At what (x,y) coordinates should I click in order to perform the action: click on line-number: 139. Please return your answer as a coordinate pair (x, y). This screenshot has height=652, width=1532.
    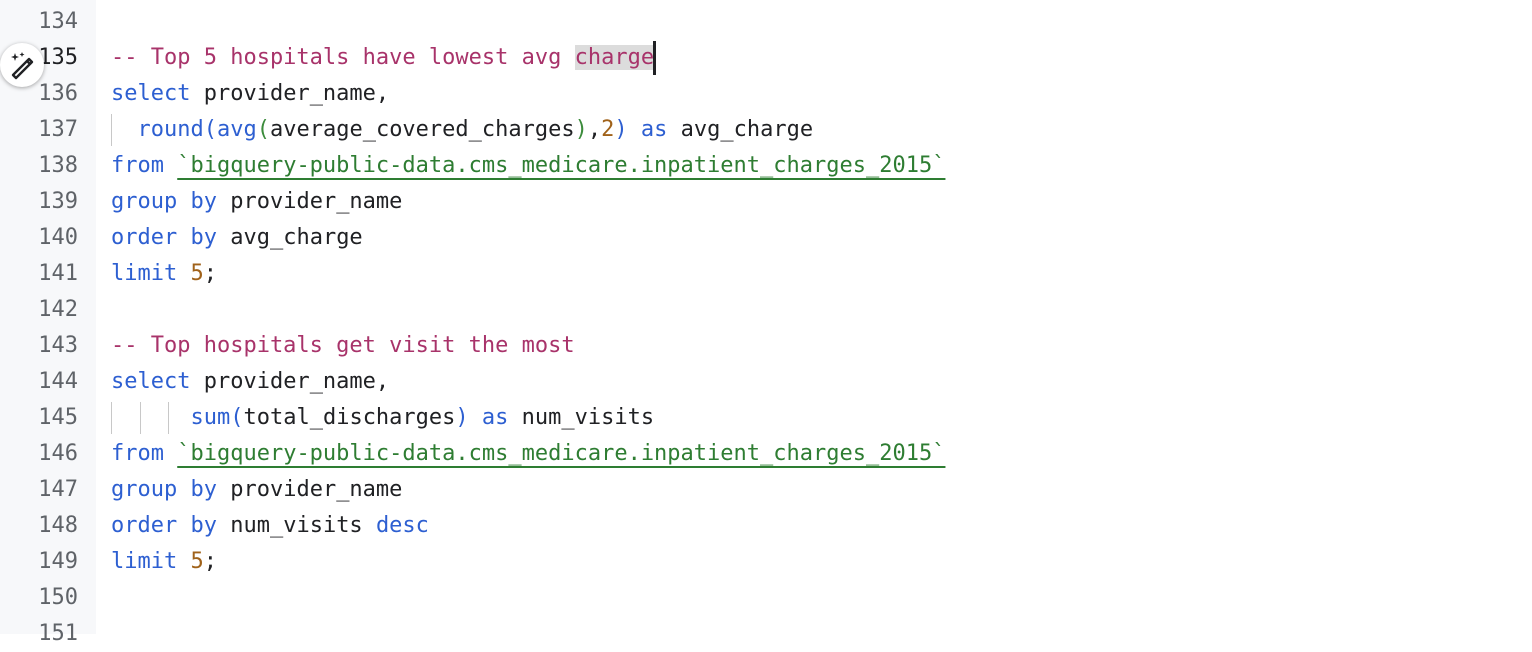
    Looking at the image, I should click on (58, 201).